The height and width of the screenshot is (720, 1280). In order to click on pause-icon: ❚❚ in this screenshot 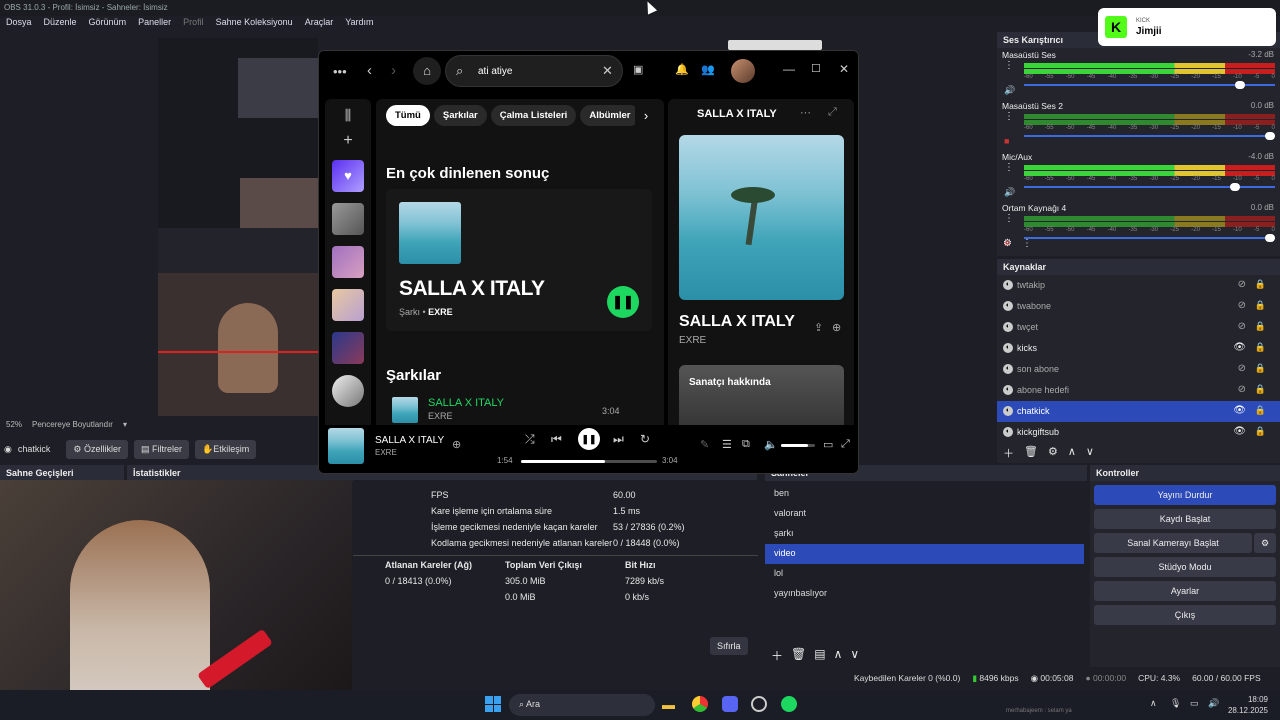, I will do `click(589, 439)`.